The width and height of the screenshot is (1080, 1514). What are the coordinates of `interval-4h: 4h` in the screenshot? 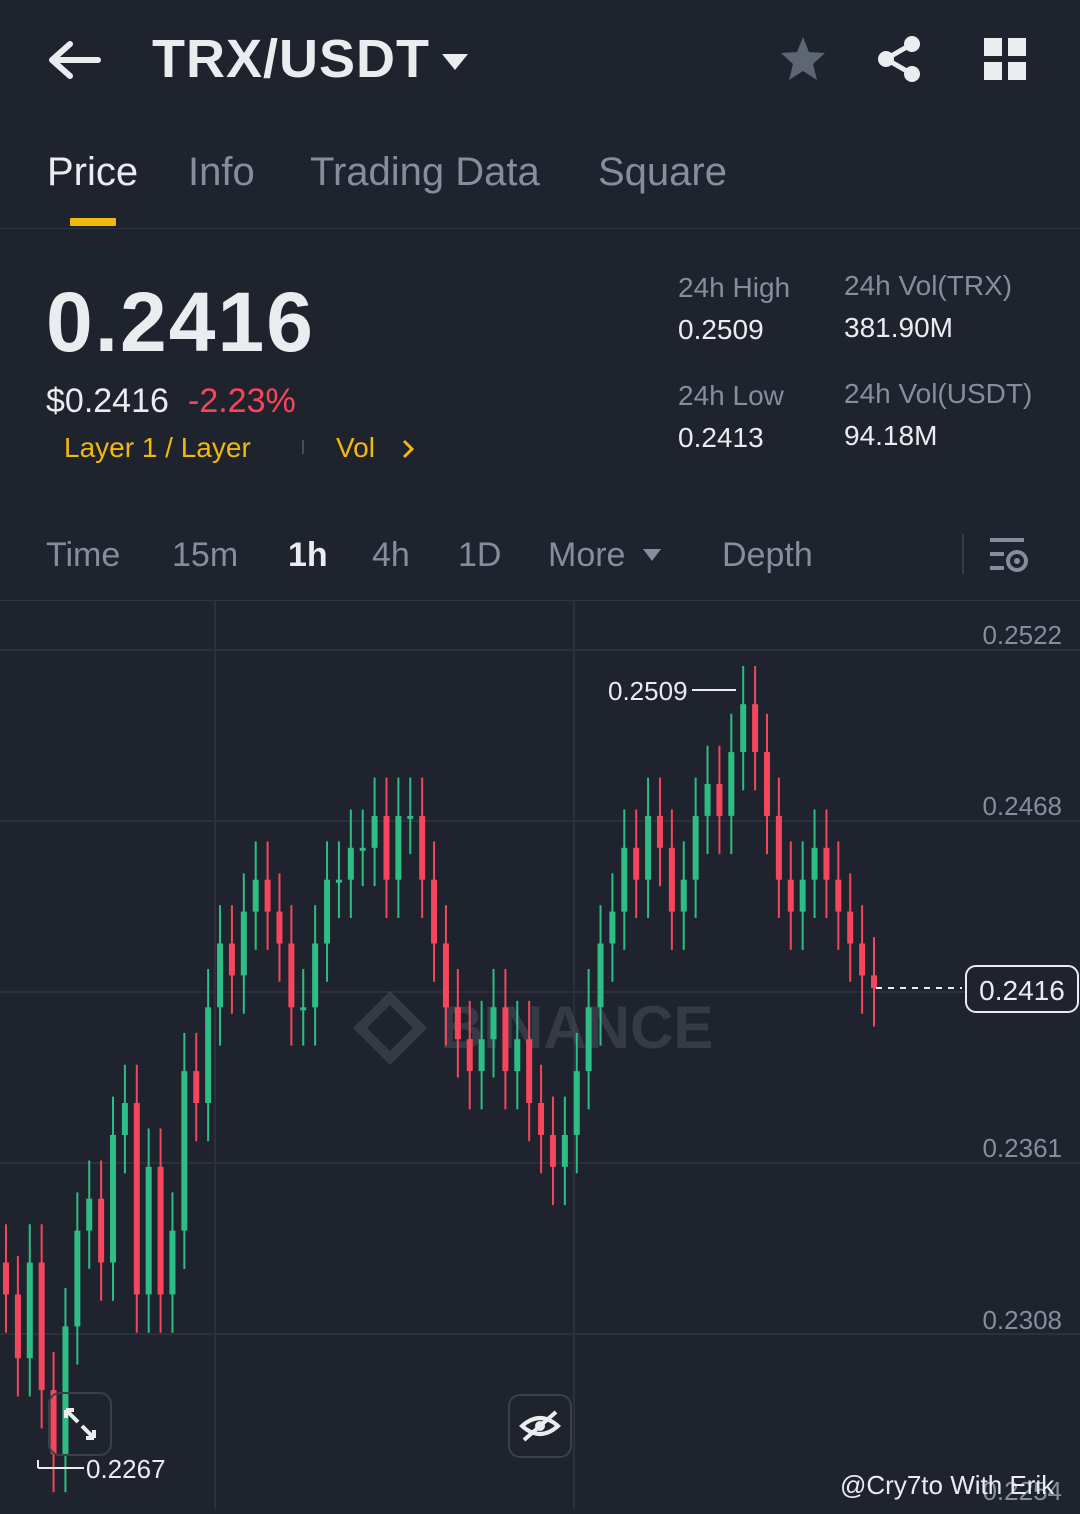 It's located at (391, 555).